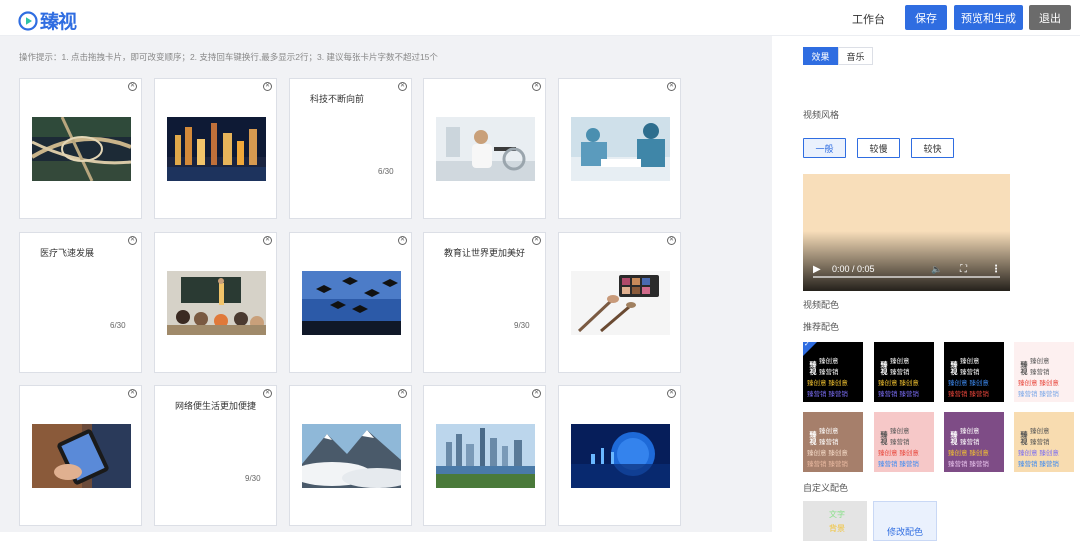 This screenshot has height=541, width=1080. I want to click on card-1: ✕, so click(80, 148).